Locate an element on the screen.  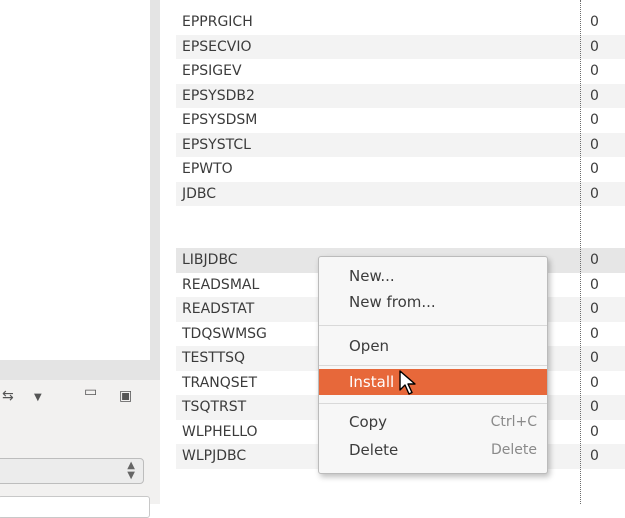
mouse-pointer-icon is located at coordinates (407, 382).